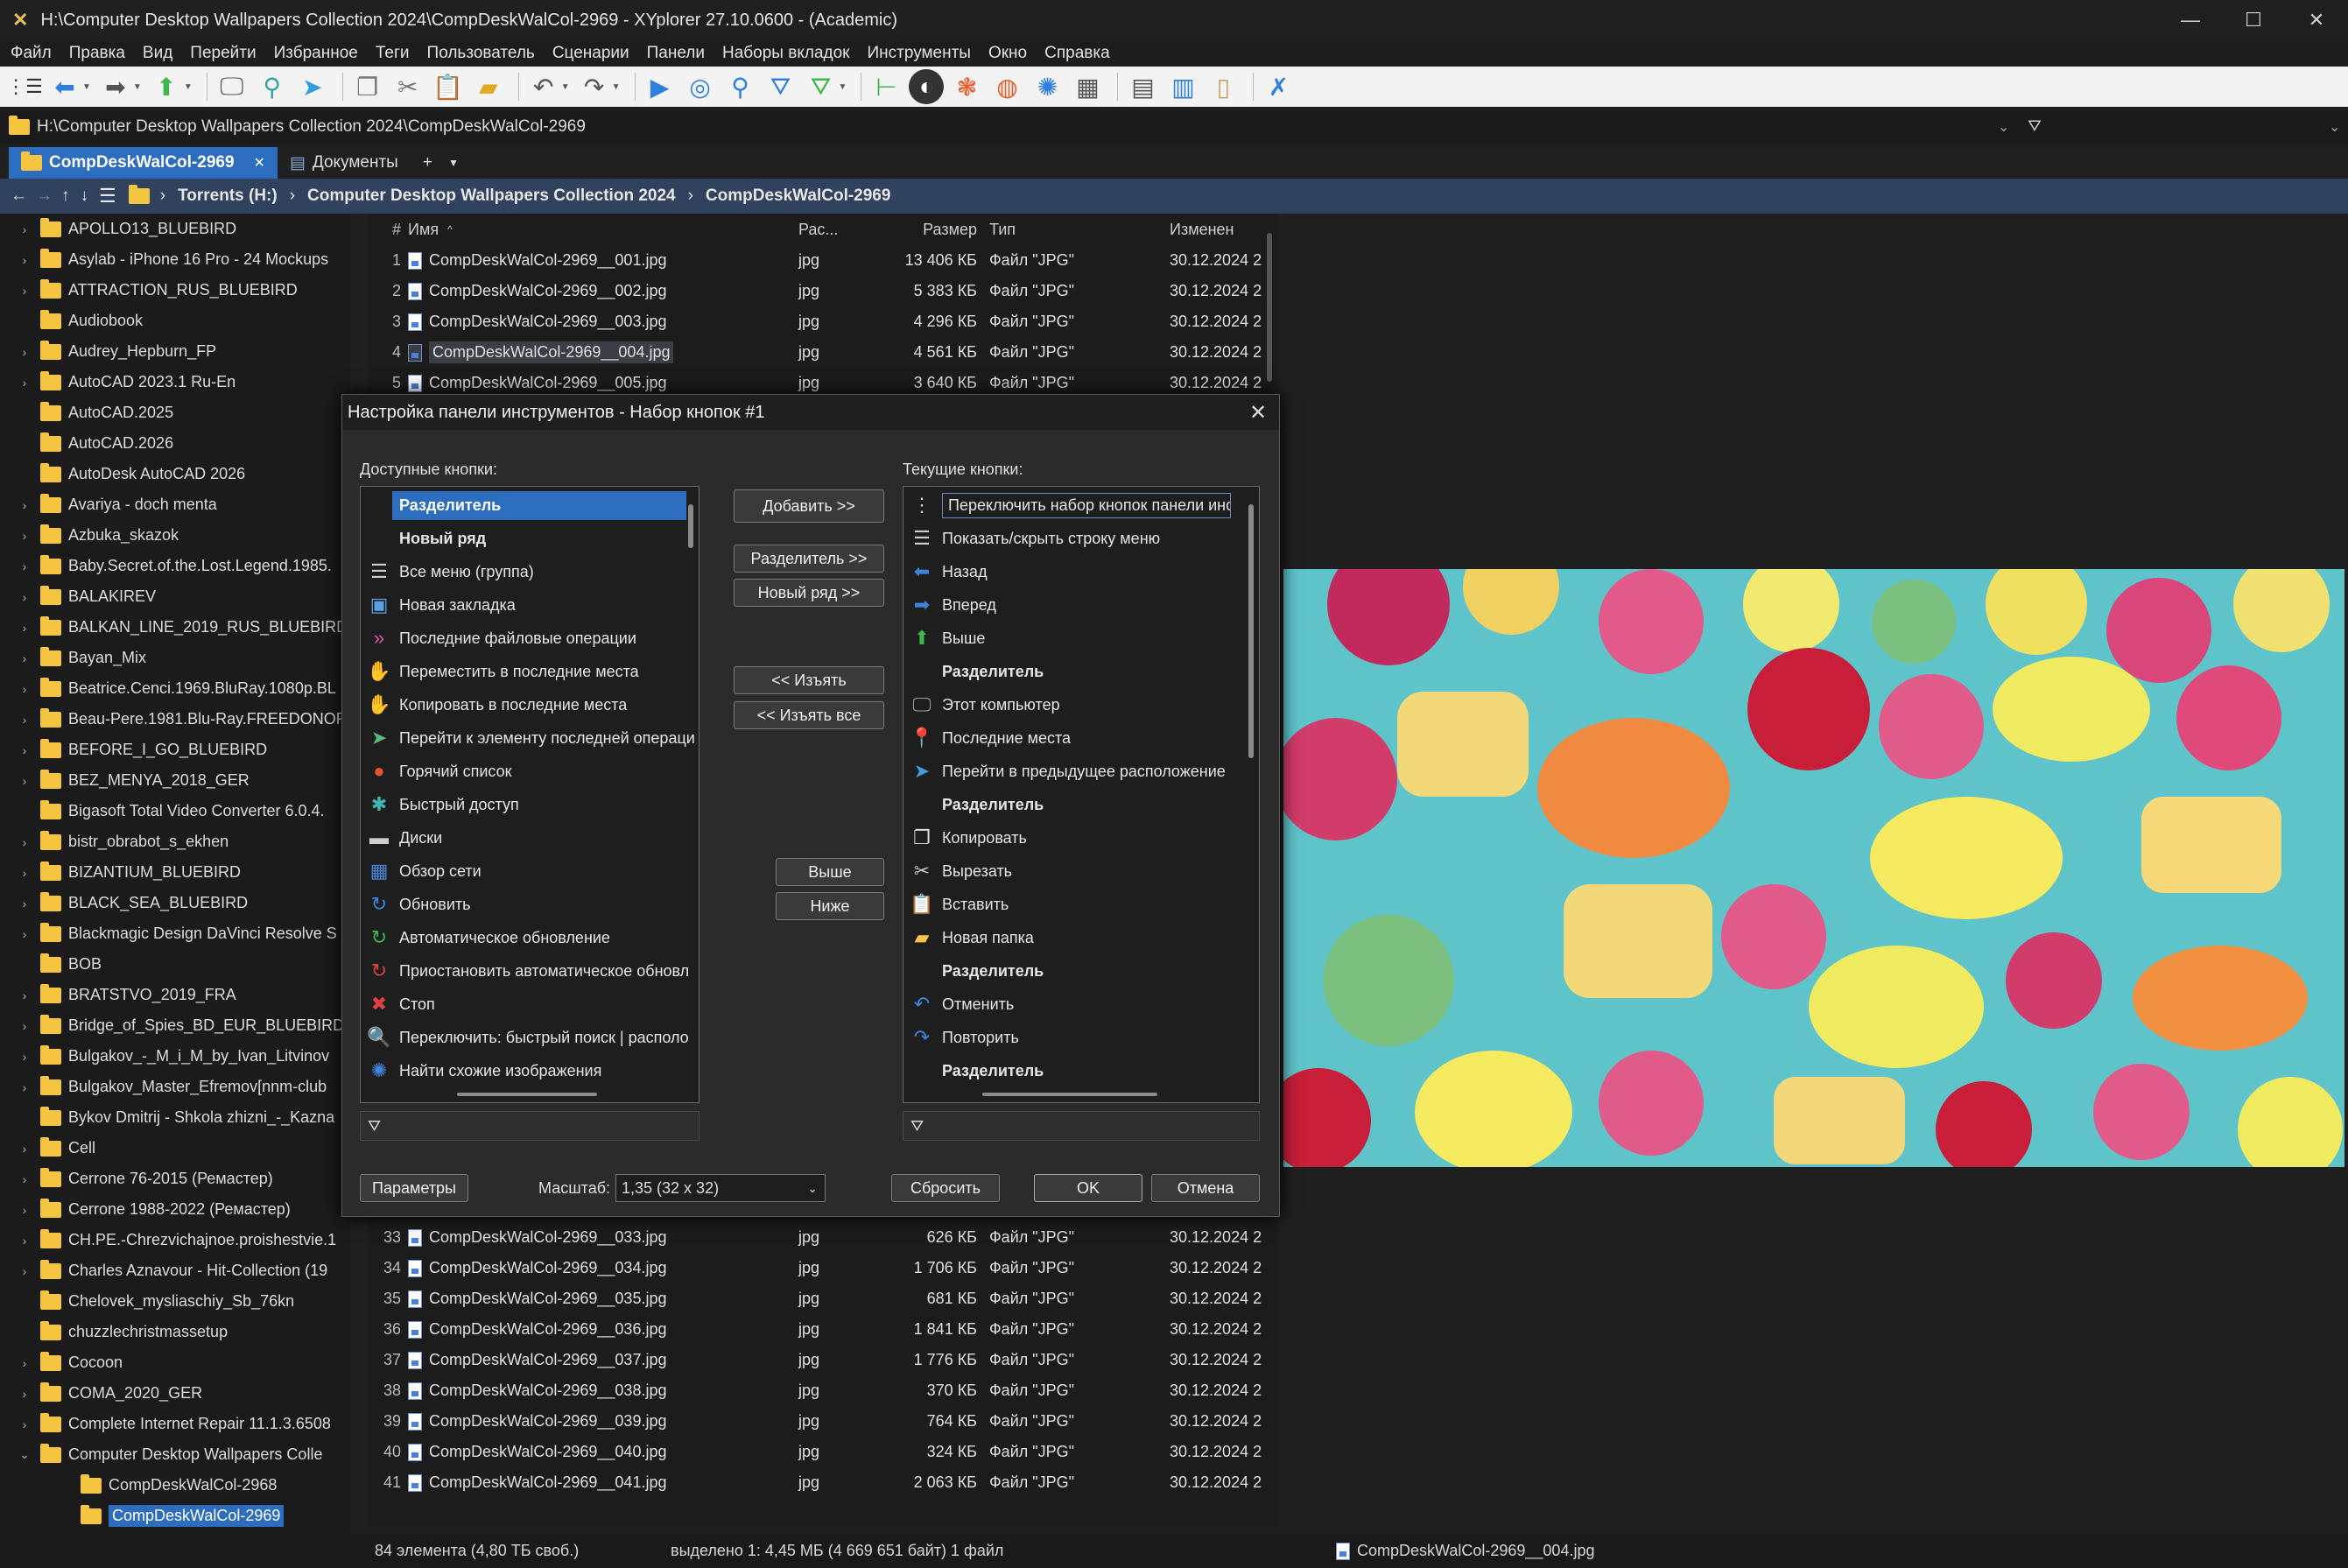 The height and width of the screenshot is (1568, 2348). What do you see at coordinates (175, 259) in the screenshot?
I see `tree-item: › Asylab - iPhone 16 Pro - 24 Mockups` at bounding box center [175, 259].